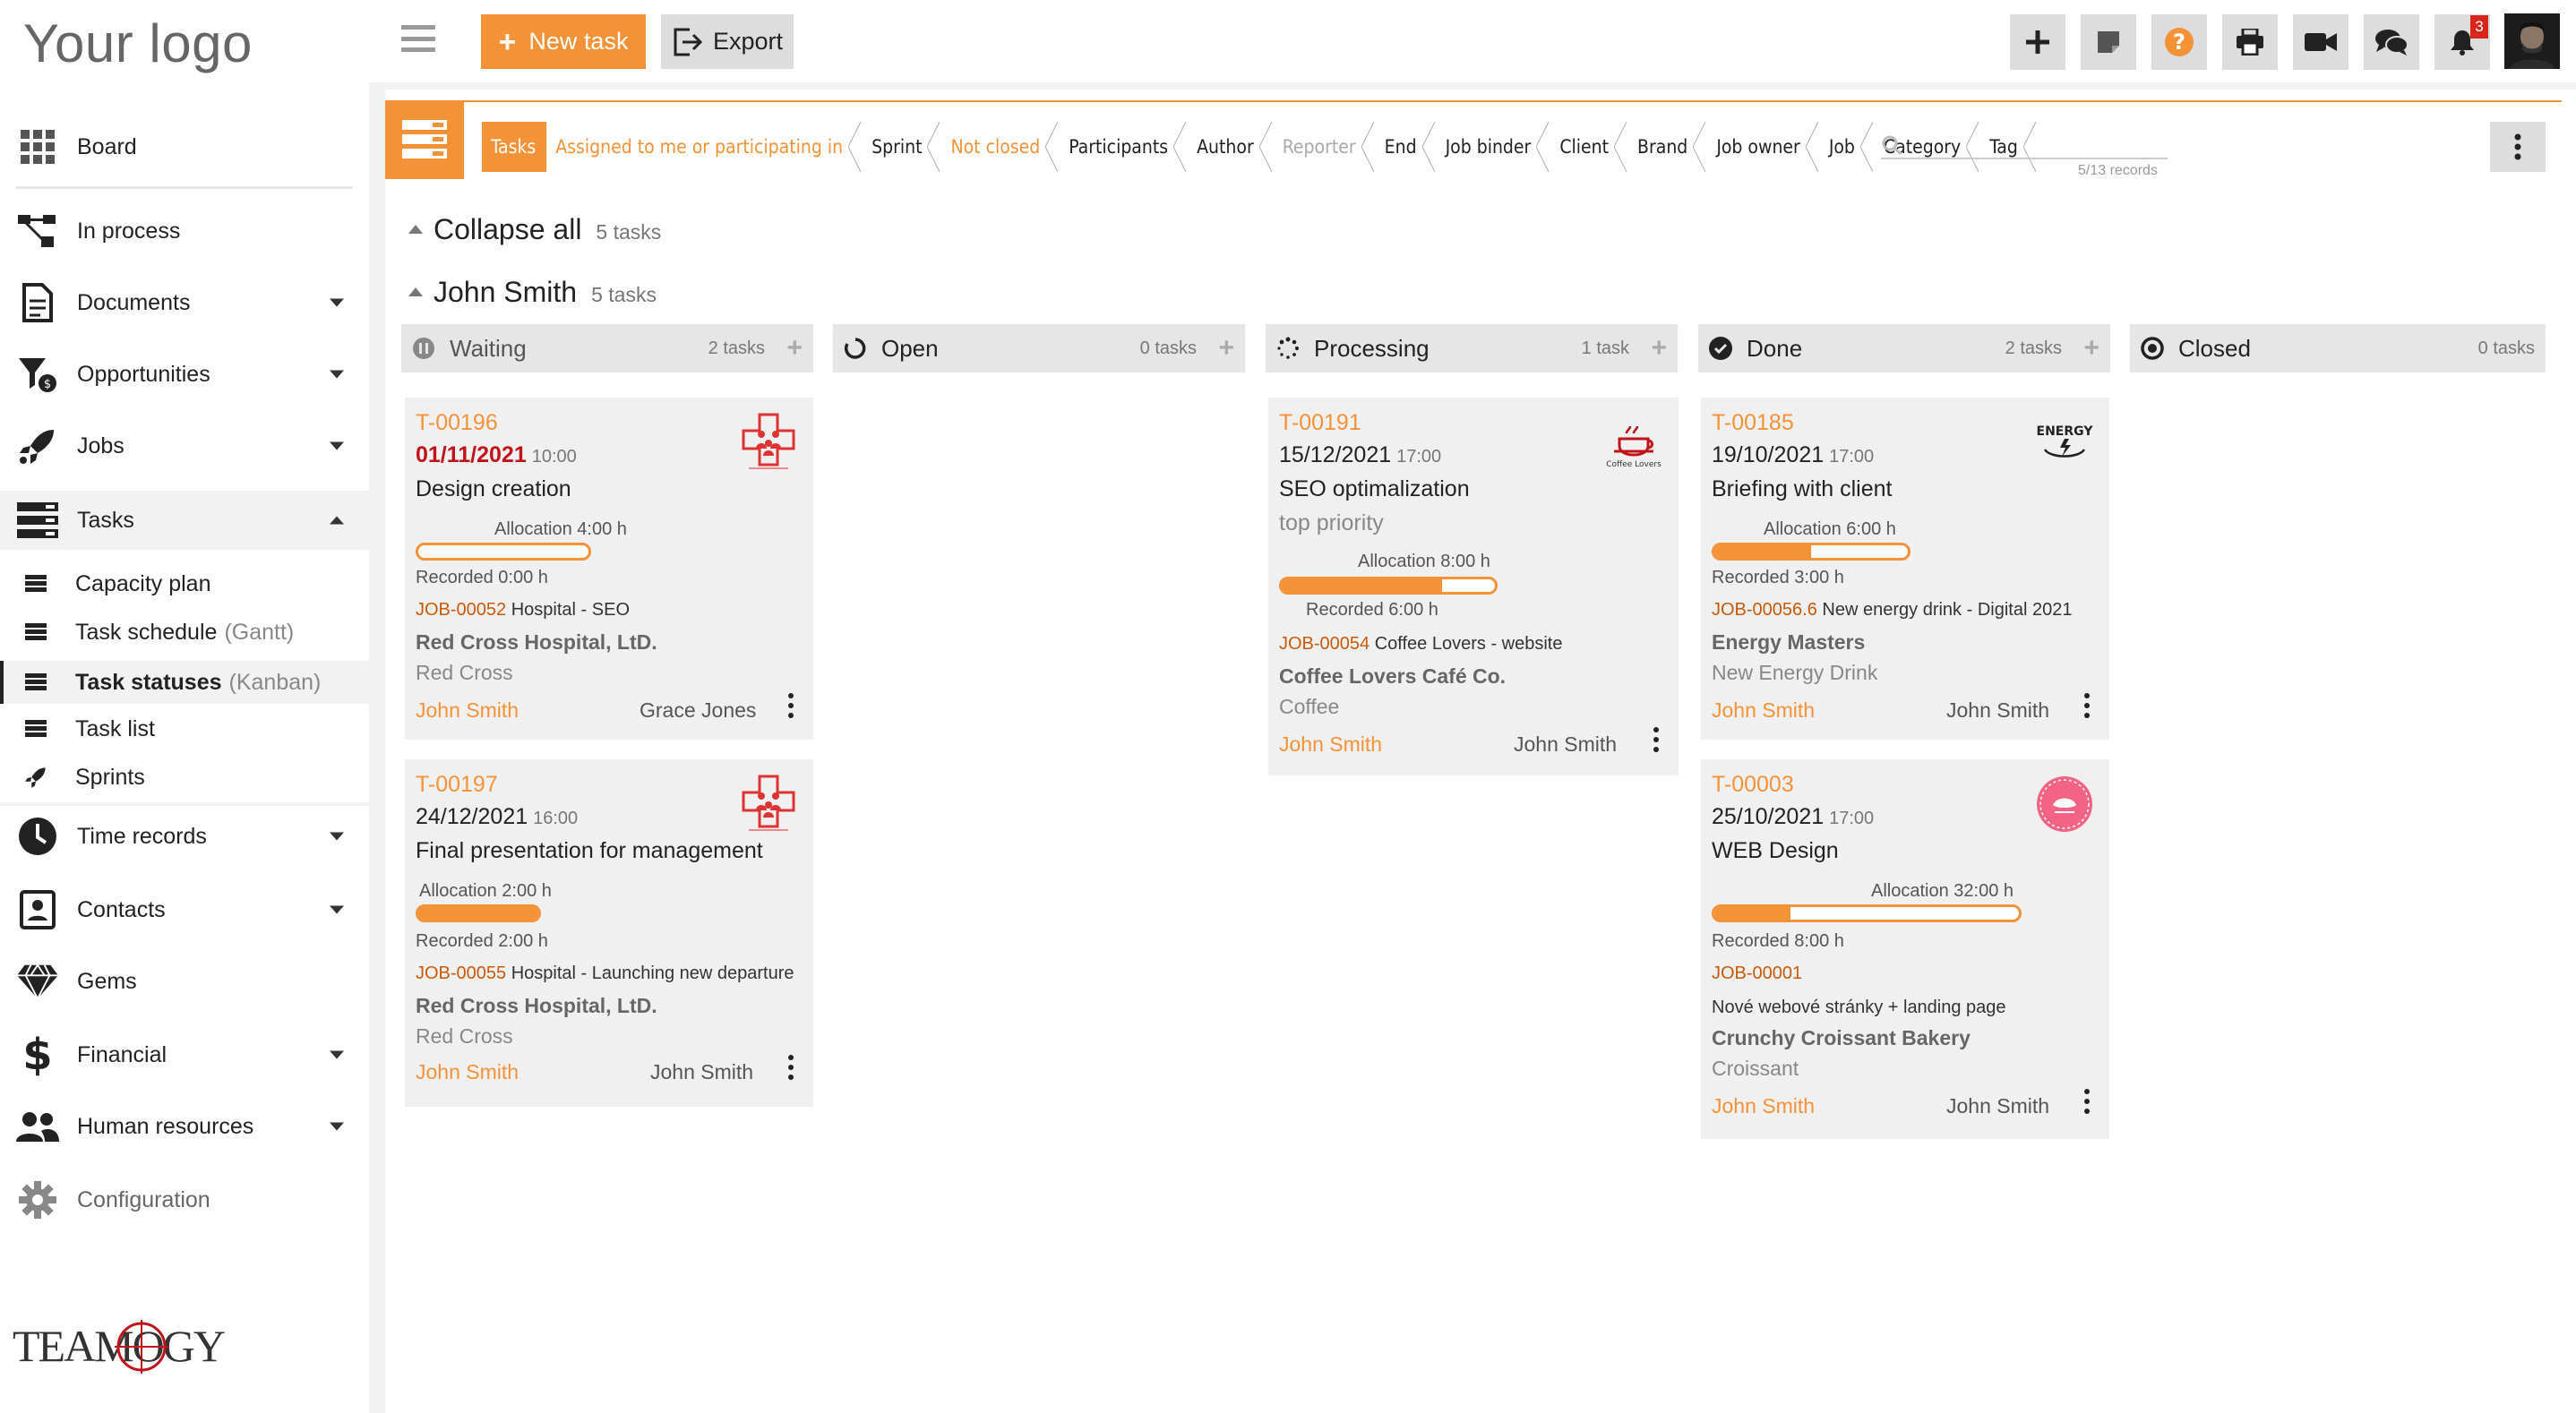 This screenshot has width=2576, height=1413. Describe the element at coordinates (1755, 1068) in the screenshot. I see `brand-name: Croissant` at that location.